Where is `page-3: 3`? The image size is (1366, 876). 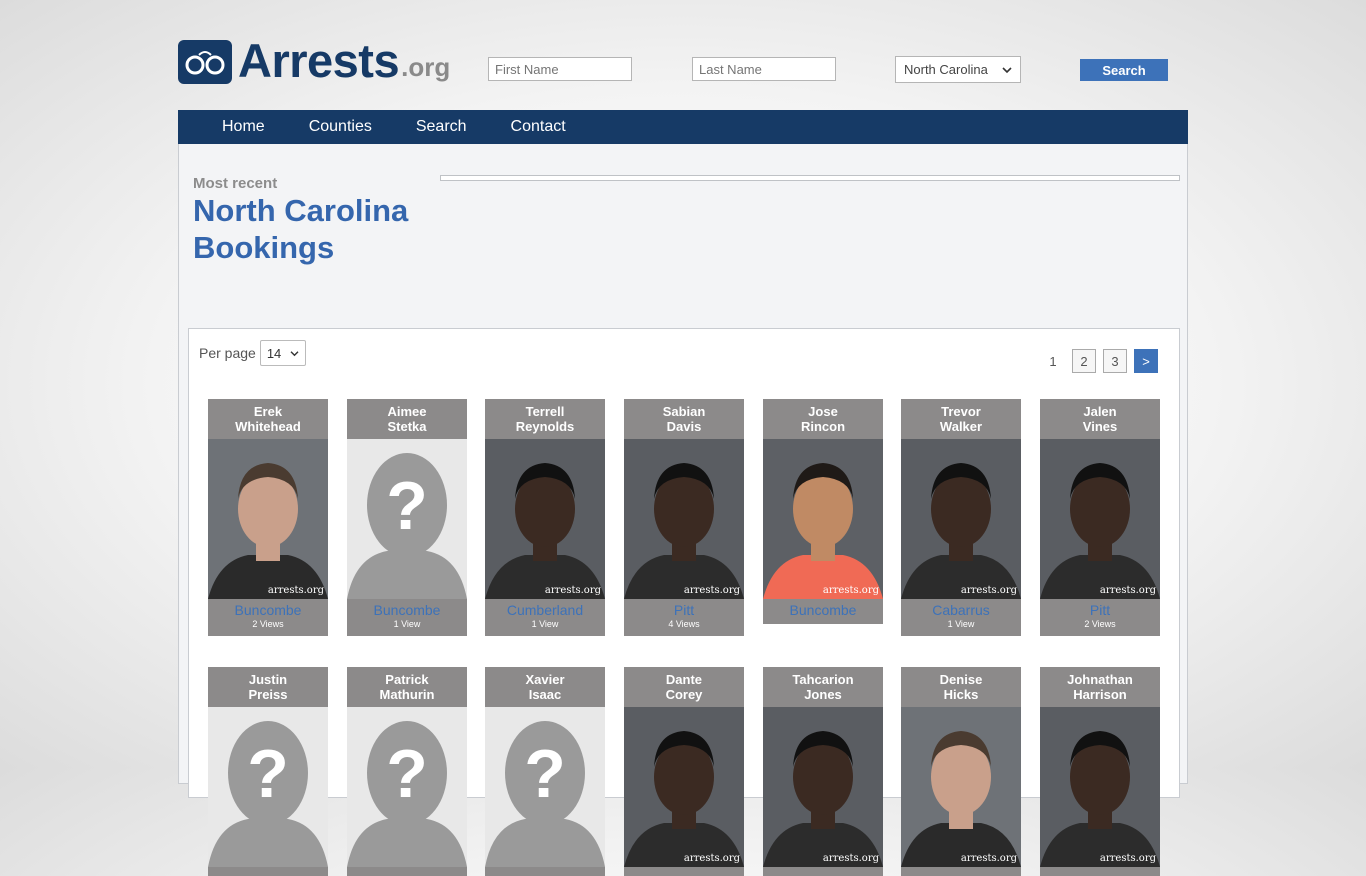 page-3: 3 is located at coordinates (1115, 361).